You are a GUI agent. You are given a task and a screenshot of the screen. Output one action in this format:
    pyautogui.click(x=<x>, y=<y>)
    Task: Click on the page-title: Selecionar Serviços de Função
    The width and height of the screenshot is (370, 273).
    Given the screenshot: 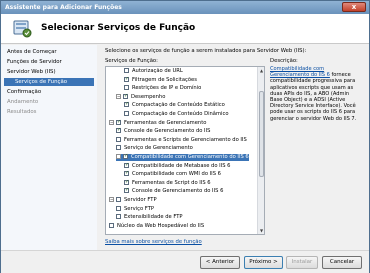 What is the action you would take?
    pyautogui.click(x=118, y=28)
    